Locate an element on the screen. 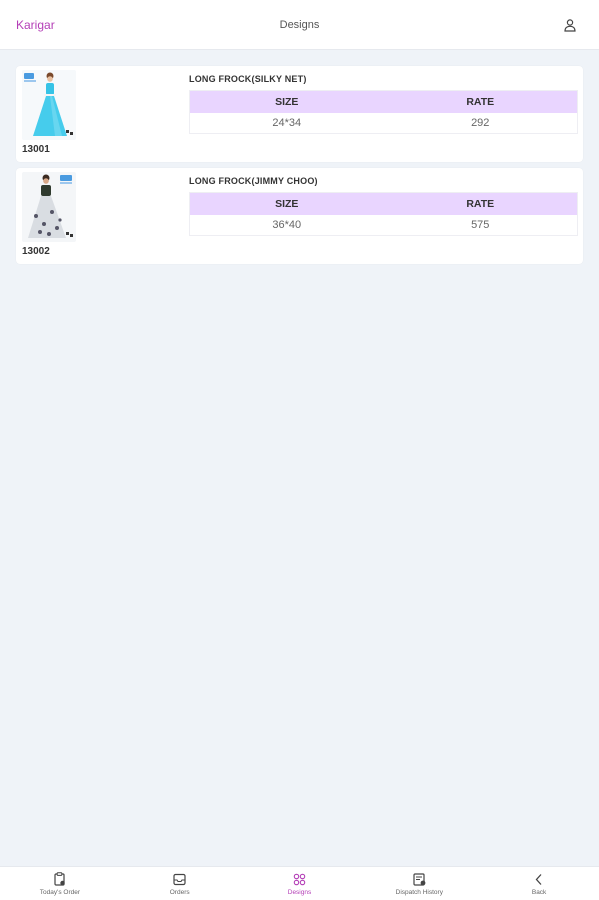  rate-value: 575 is located at coordinates (480, 225).